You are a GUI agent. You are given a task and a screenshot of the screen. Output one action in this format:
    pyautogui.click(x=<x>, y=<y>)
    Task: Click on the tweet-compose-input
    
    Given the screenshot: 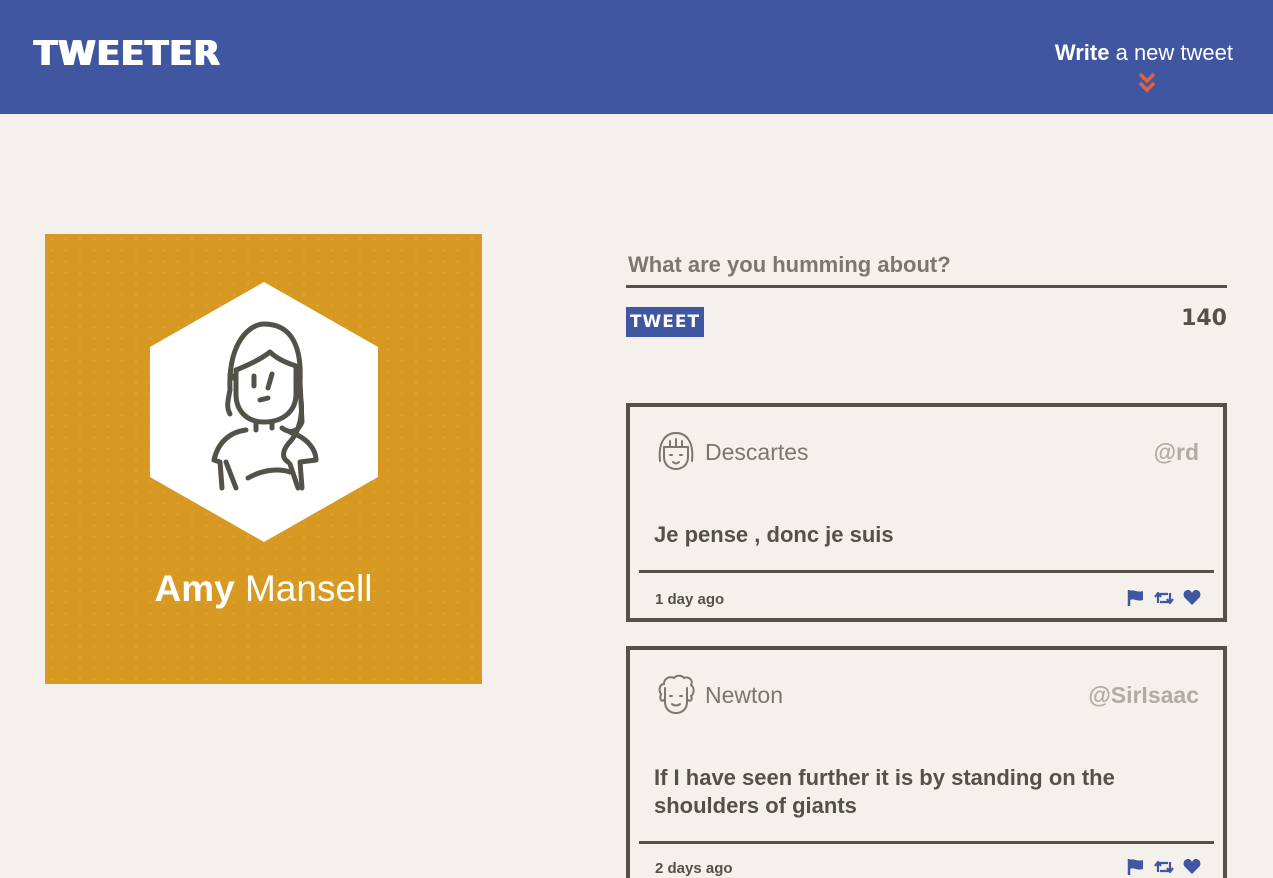 What is the action you would take?
    pyautogui.click(x=926, y=266)
    